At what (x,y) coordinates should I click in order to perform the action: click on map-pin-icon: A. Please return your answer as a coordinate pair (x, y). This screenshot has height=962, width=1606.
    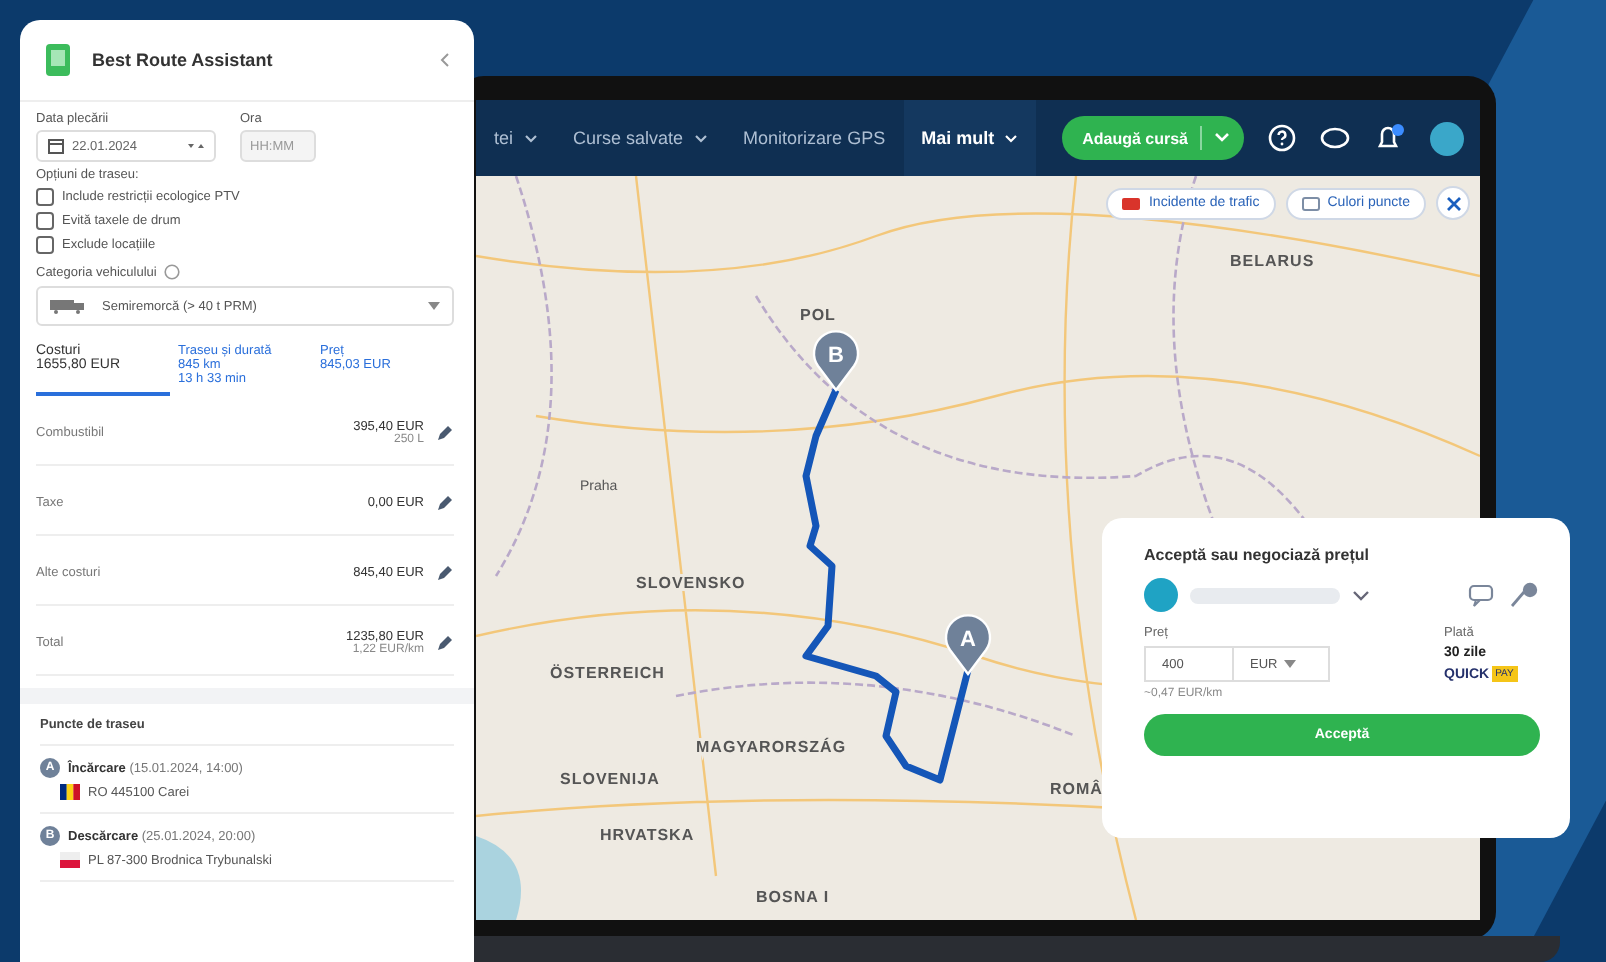
    Looking at the image, I should click on (968, 645).